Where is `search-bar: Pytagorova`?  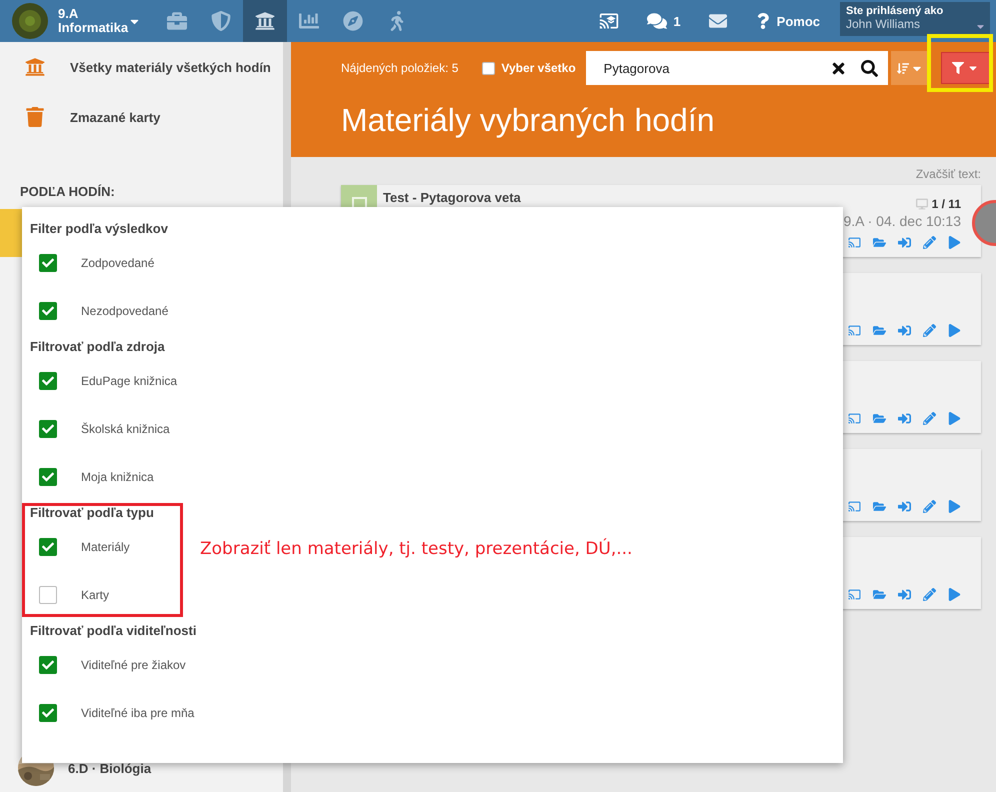
search-bar: Pytagorova is located at coordinates (737, 68).